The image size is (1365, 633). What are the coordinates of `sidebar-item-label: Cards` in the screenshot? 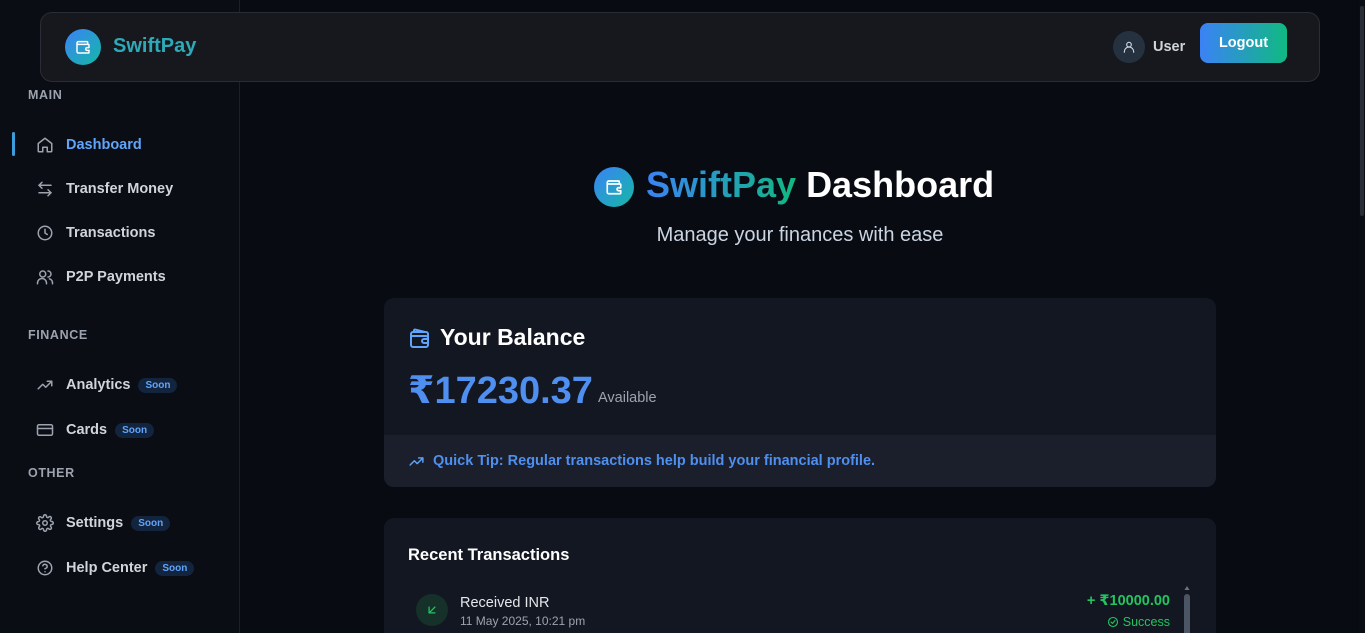 It's located at (87, 430).